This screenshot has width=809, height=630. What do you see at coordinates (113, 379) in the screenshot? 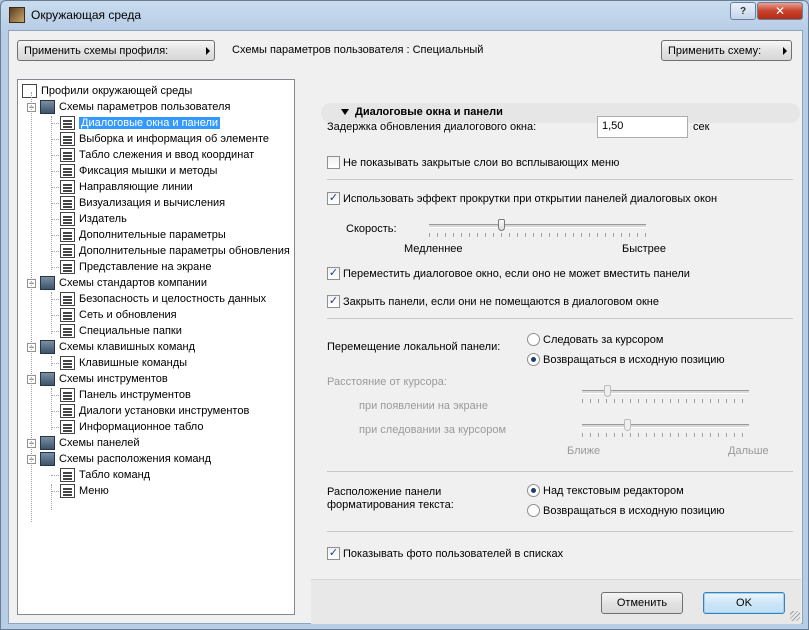
I see `tree-item-label: Схемы инструментов` at bounding box center [113, 379].